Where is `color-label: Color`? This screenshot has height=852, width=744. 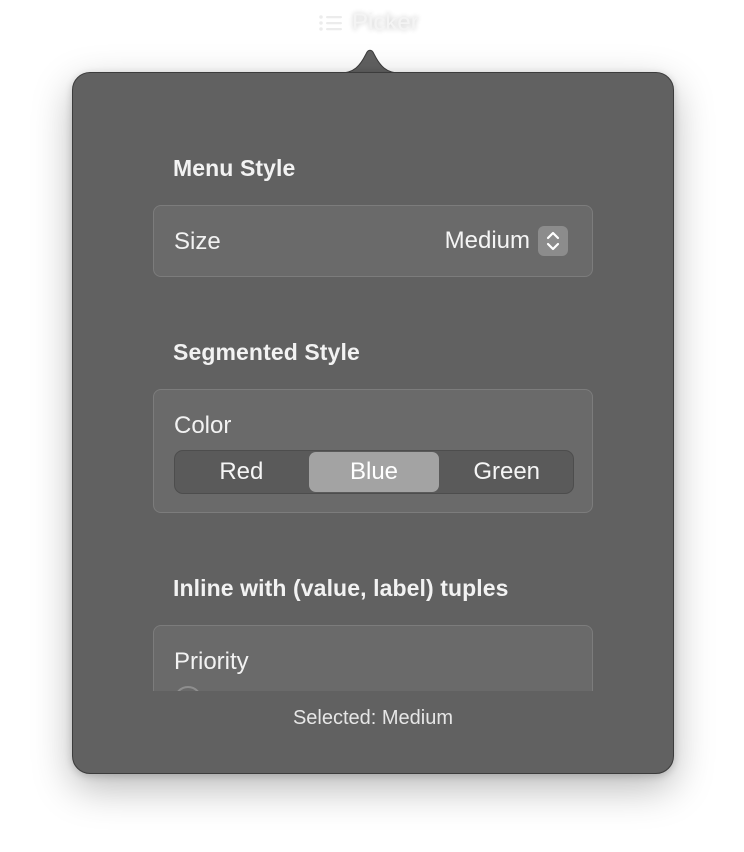 color-label: Color is located at coordinates (203, 425).